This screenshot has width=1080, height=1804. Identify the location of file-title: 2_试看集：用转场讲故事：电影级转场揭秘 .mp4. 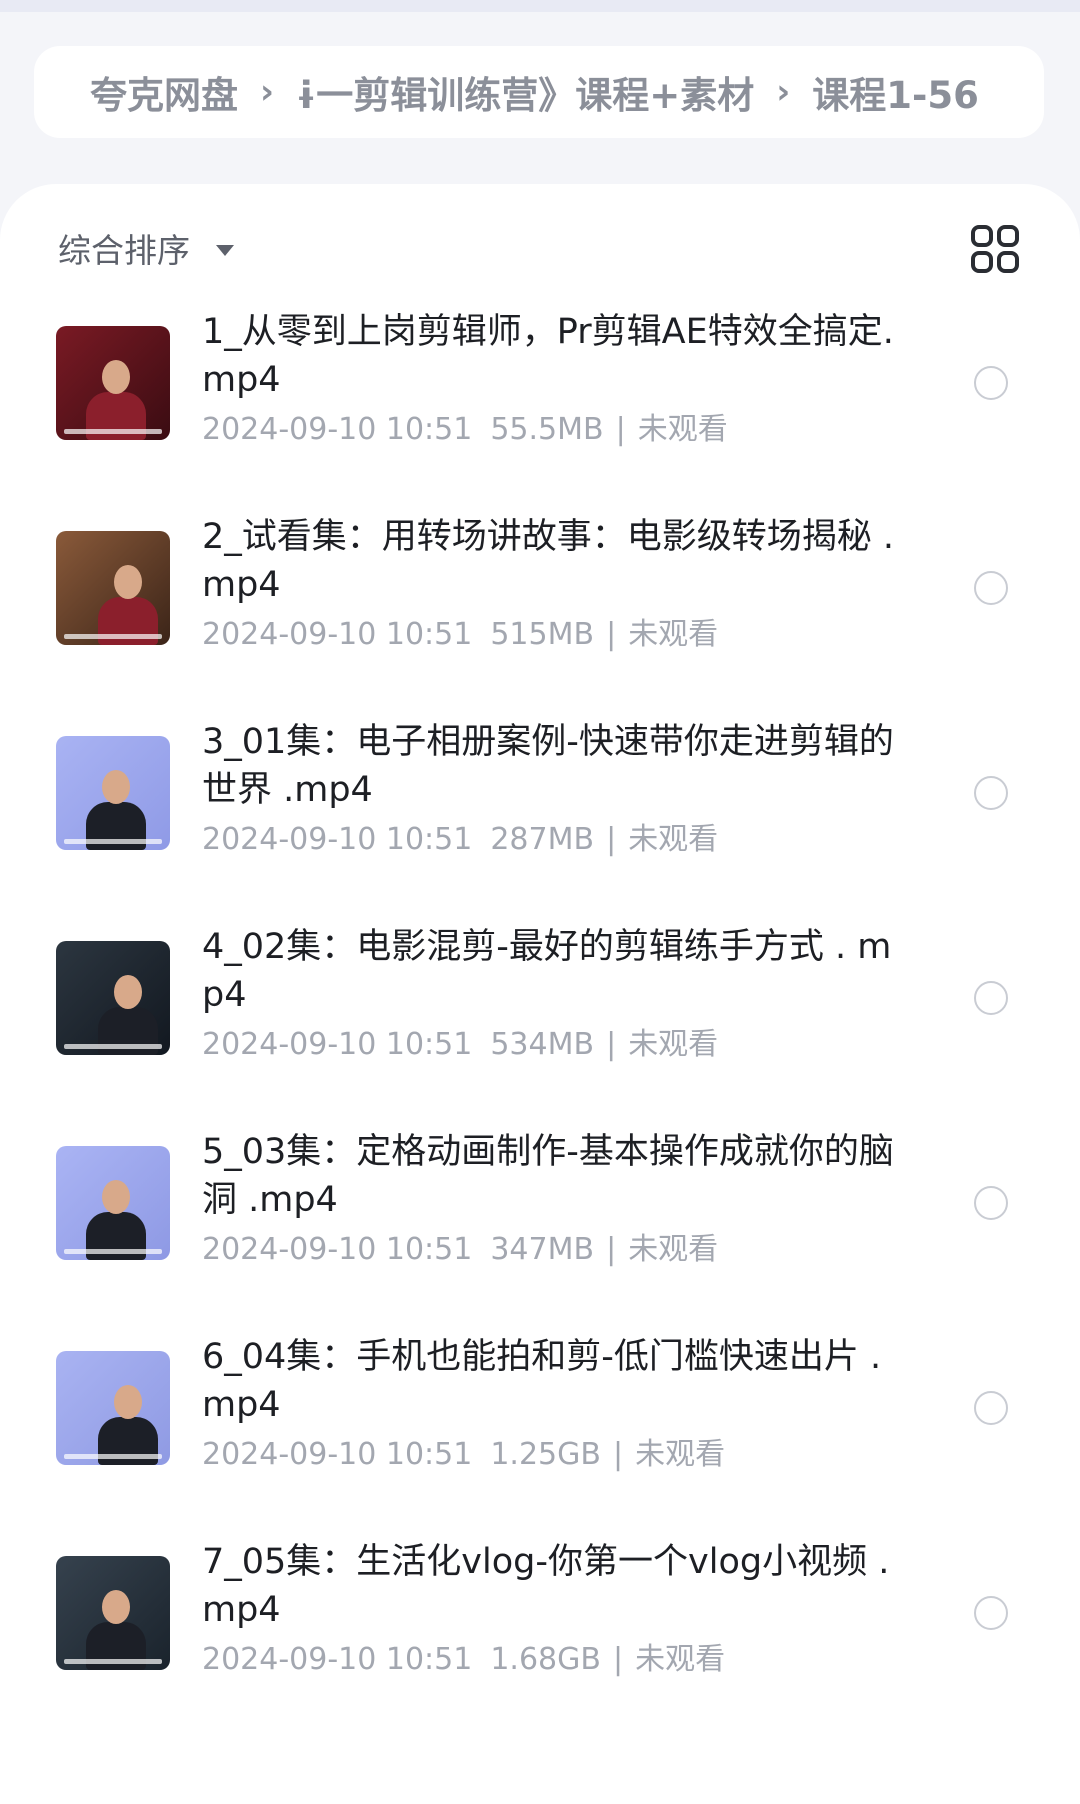
(548, 561).